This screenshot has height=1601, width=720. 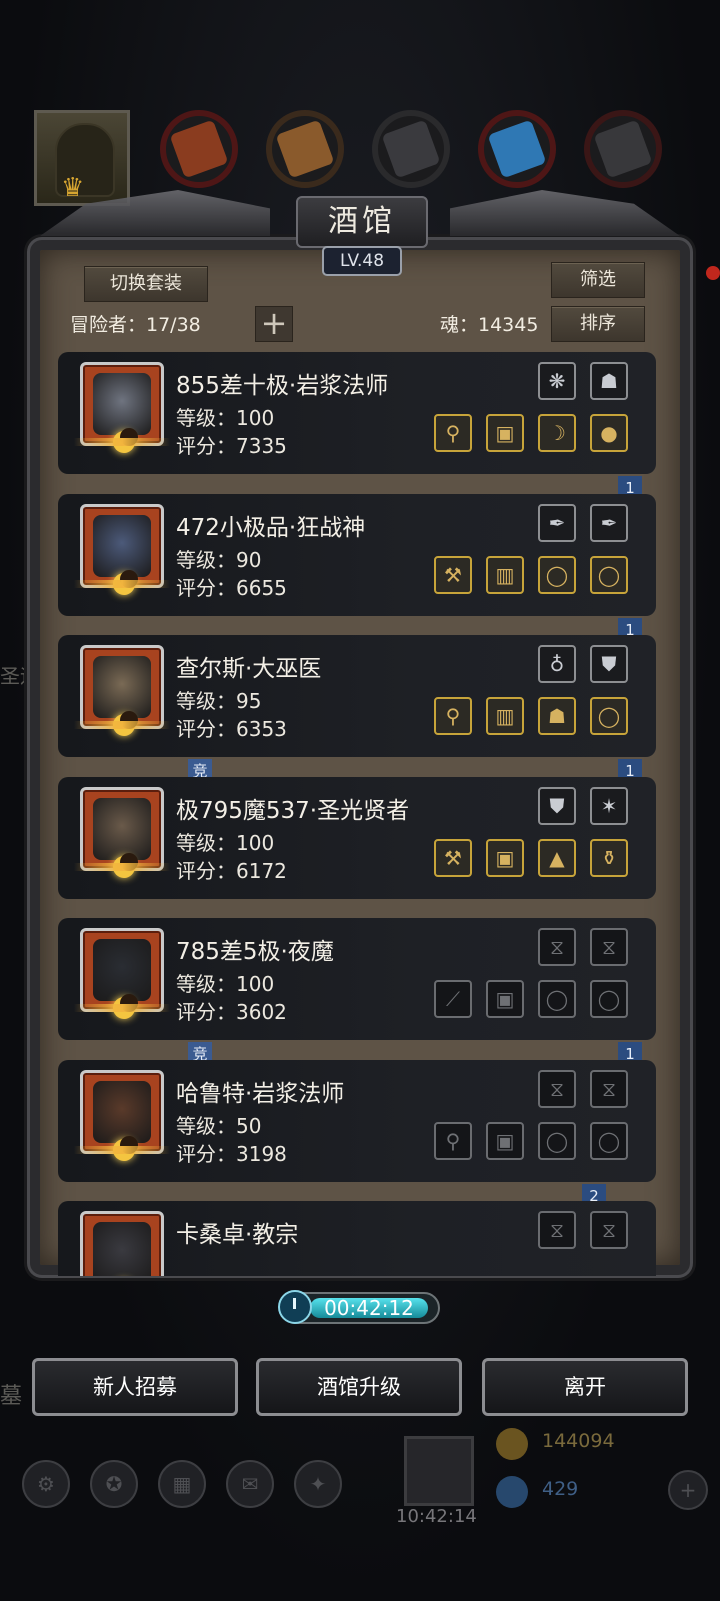 What do you see at coordinates (713, 273) in the screenshot?
I see `notification-dot` at bounding box center [713, 273].